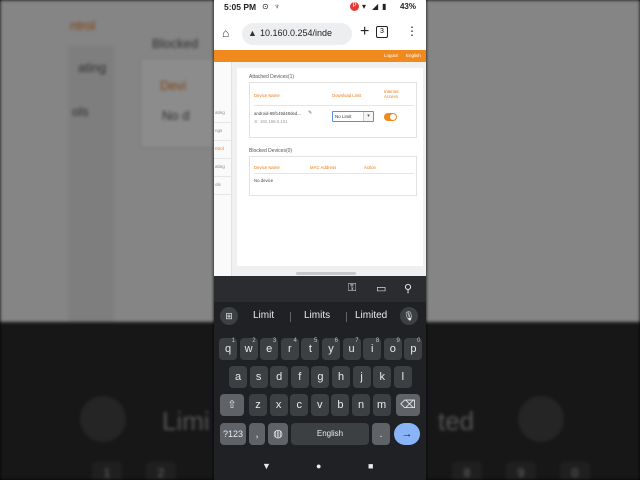  What do you see at coordinates (381, 405) in the screenshot?
I see `key-m: m` at bounding box center [381, 405].